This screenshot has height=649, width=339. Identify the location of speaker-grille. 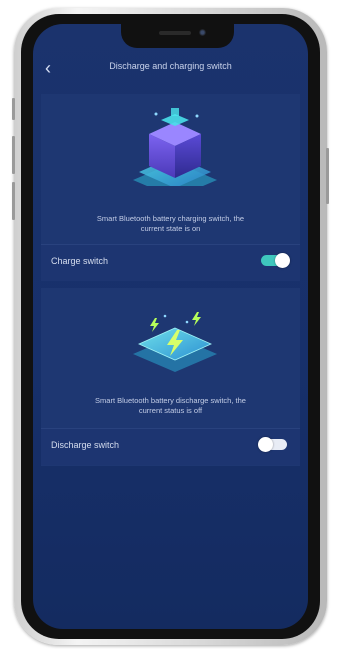
(175, 33).